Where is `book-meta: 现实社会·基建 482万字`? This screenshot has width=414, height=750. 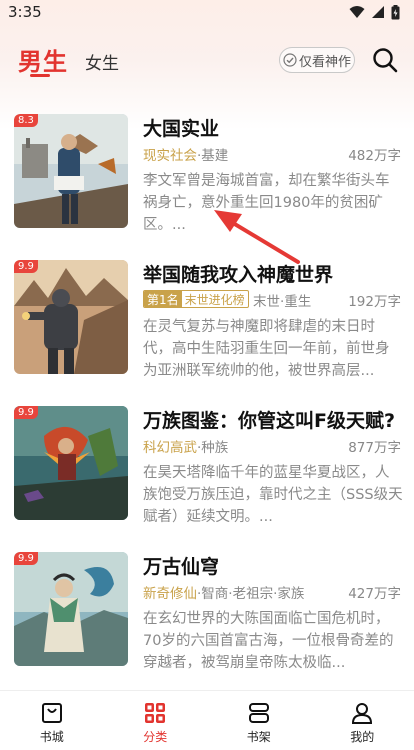
book-meta: 现实社会·基建 482万字 is located at coordinates (272, 154).